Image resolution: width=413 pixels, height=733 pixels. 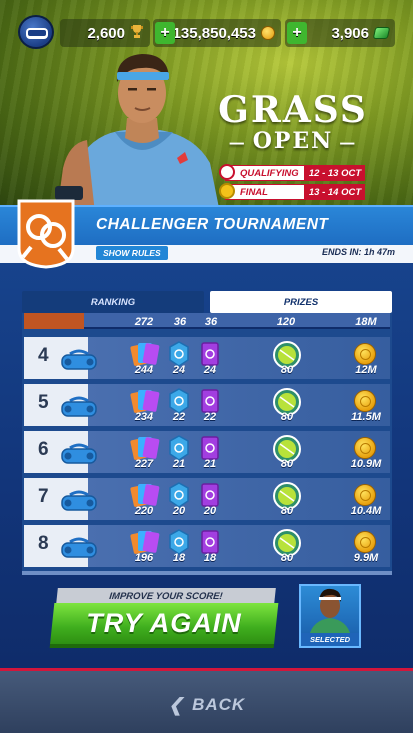 What do you see at coordinates (214, 33) in the screenshot?
I see `coin-count: 135,850,453` at bounding box center [214, 33].